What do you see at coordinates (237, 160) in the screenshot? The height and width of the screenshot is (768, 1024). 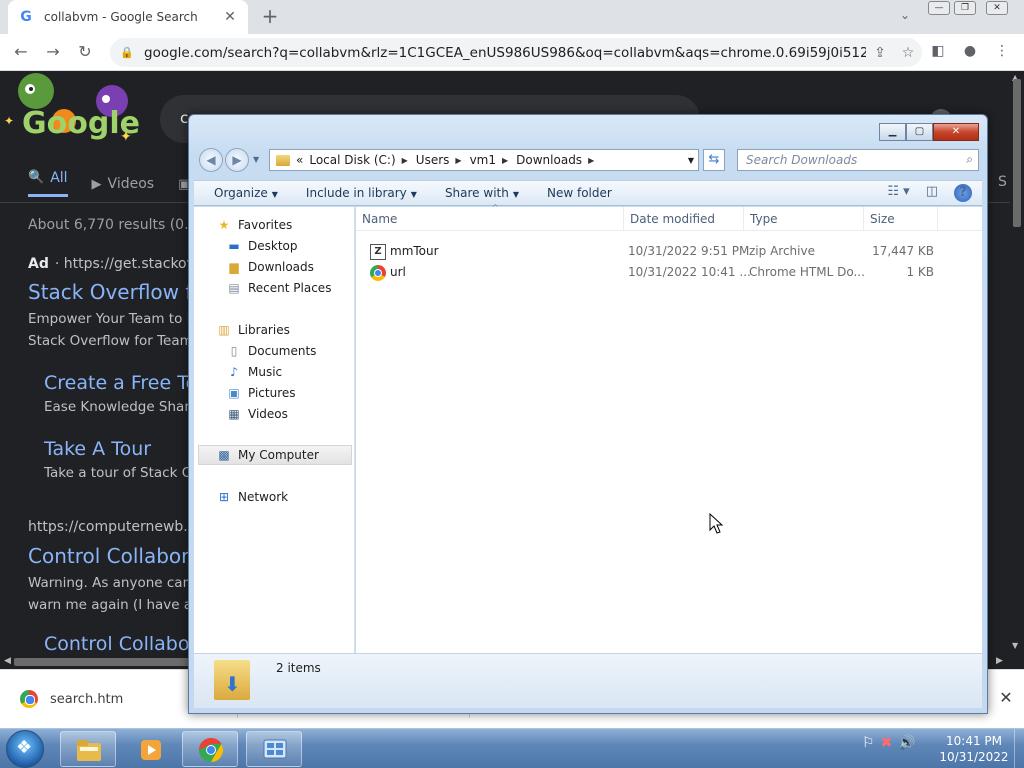 I see `explorer-forward-icon: ▶` at bounding box center [237, 160].